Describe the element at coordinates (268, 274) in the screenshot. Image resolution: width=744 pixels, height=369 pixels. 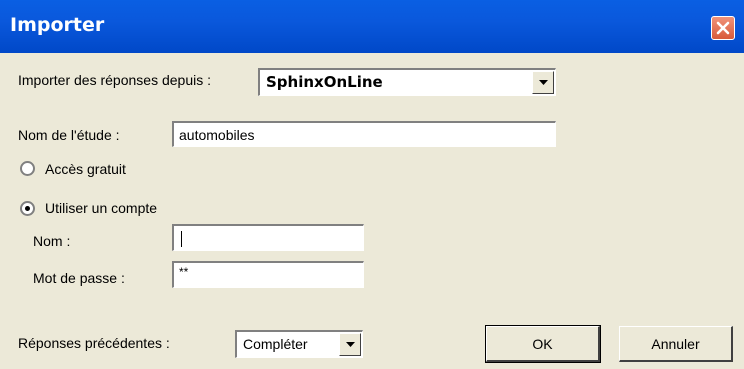
I see `password-field: **` at that location.